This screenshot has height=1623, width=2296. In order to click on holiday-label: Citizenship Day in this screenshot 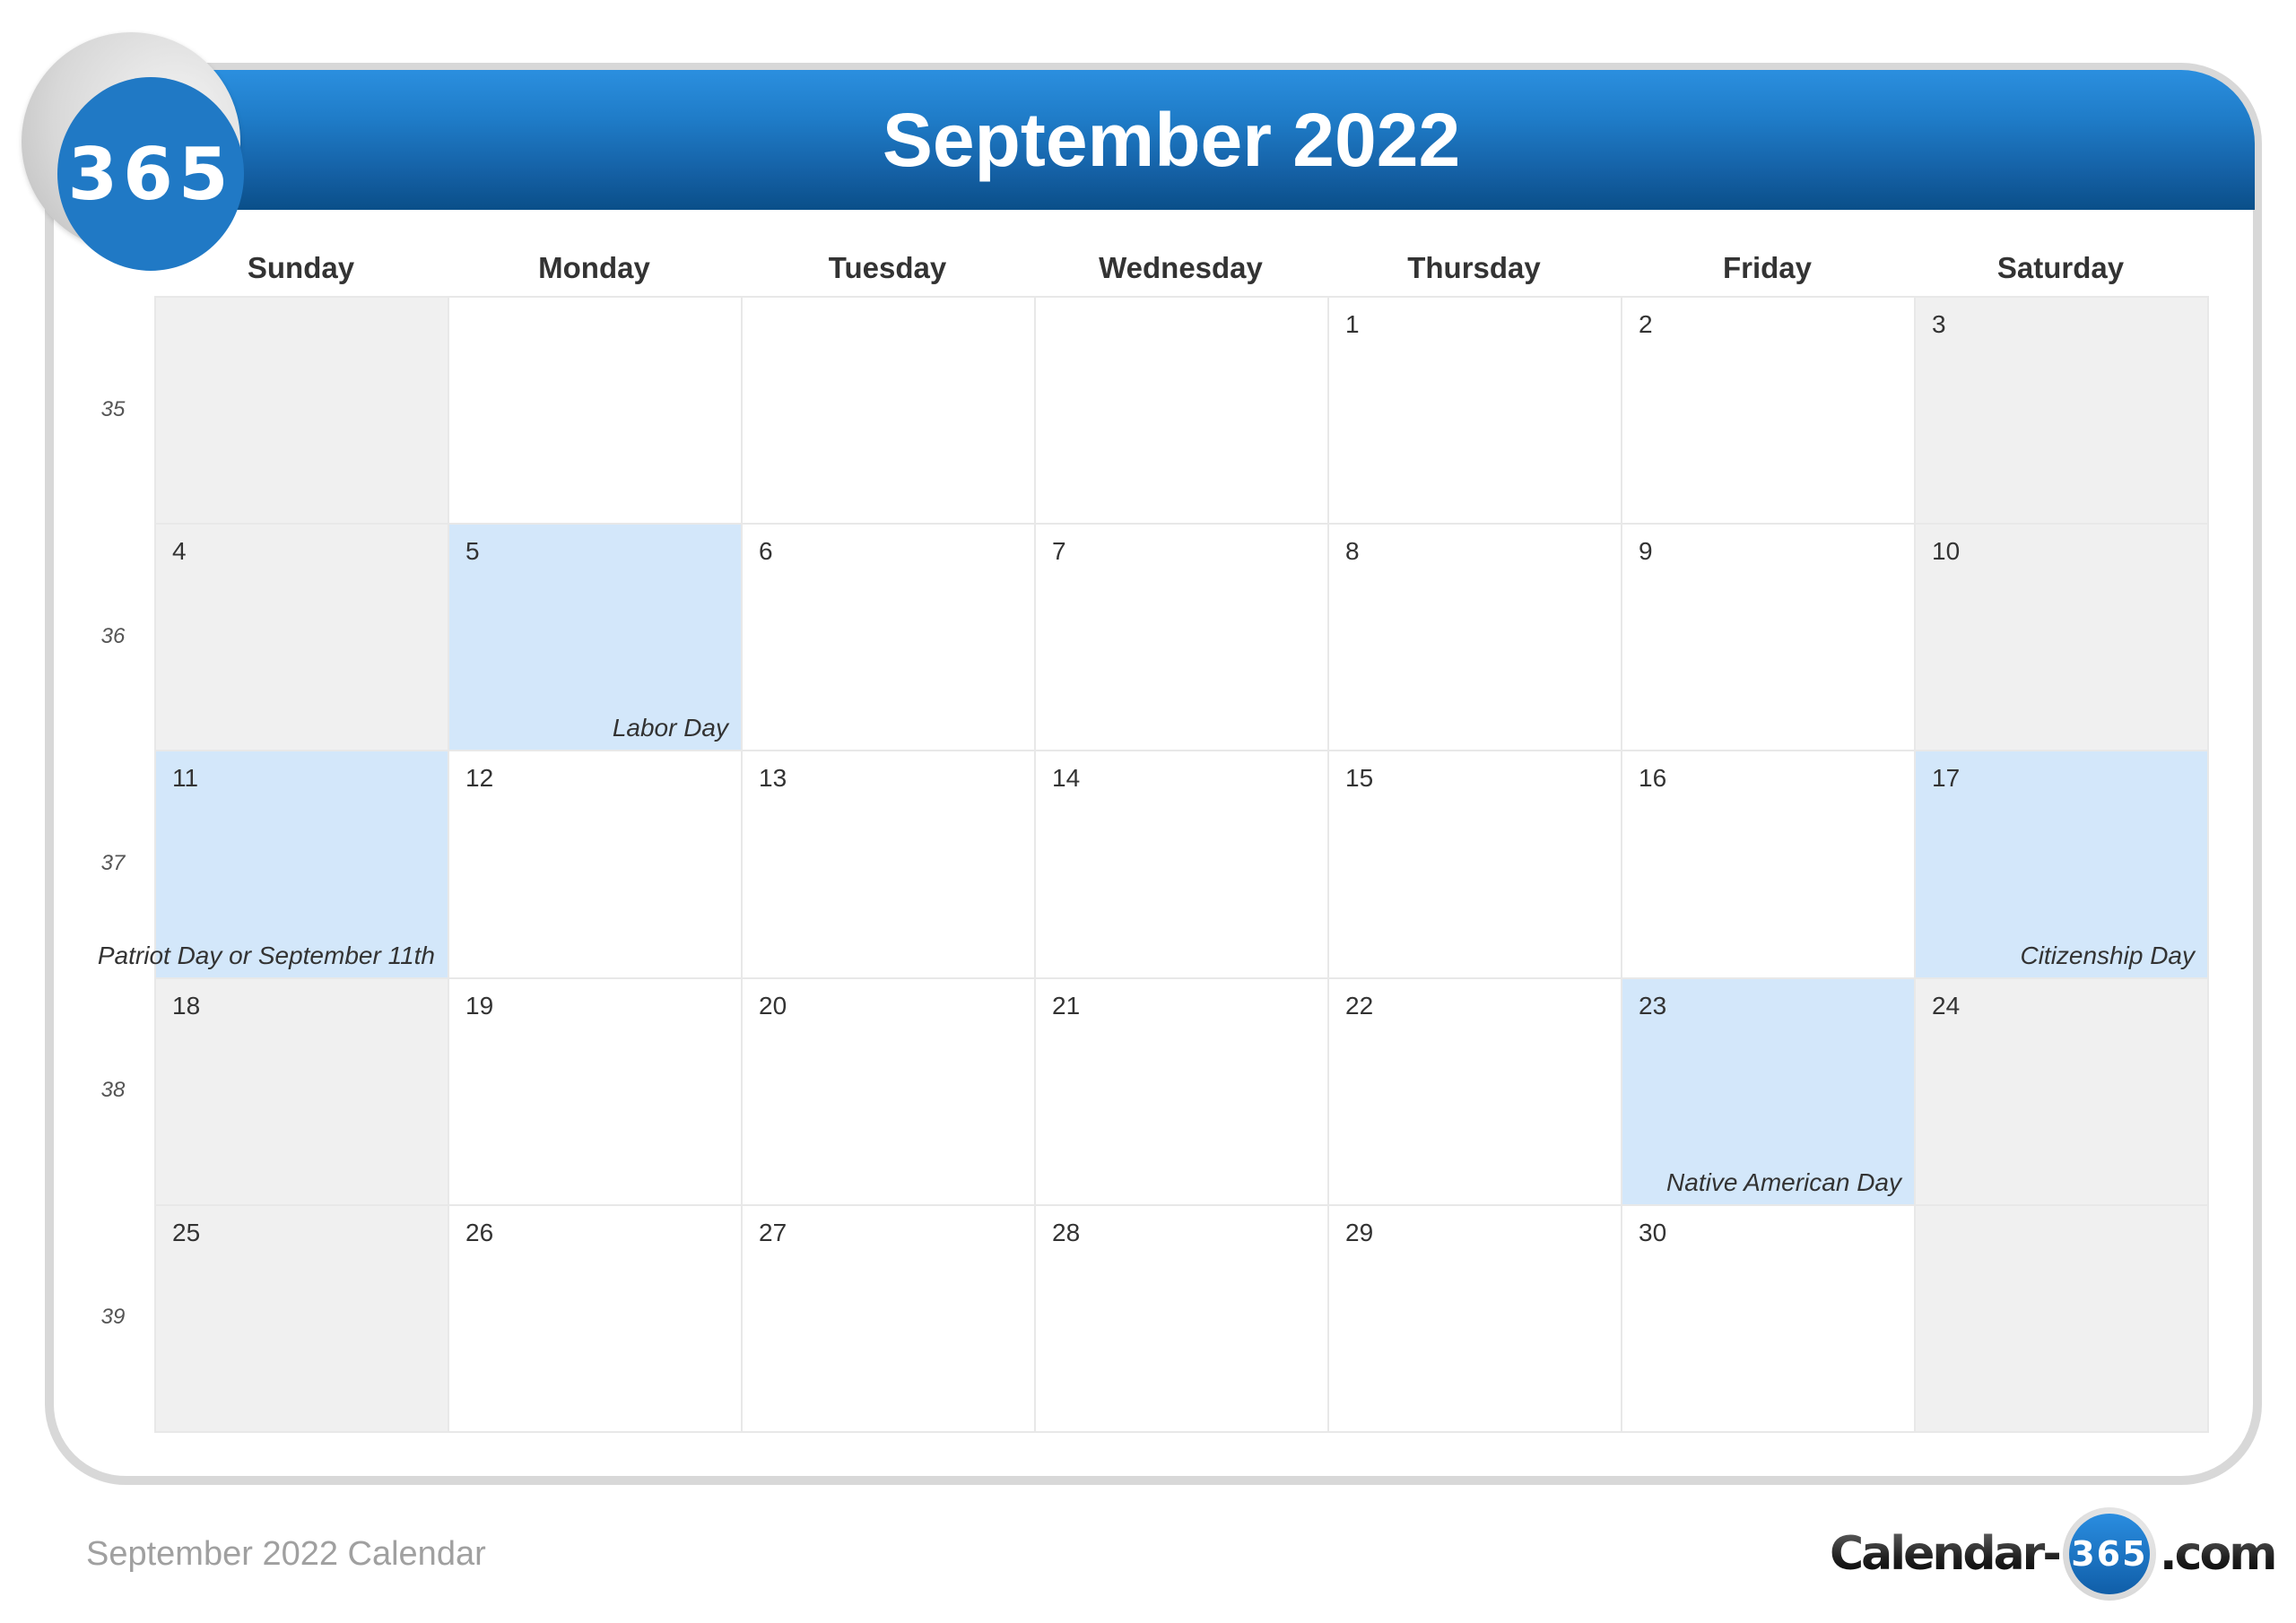, I will do `click(2107, 955)`.